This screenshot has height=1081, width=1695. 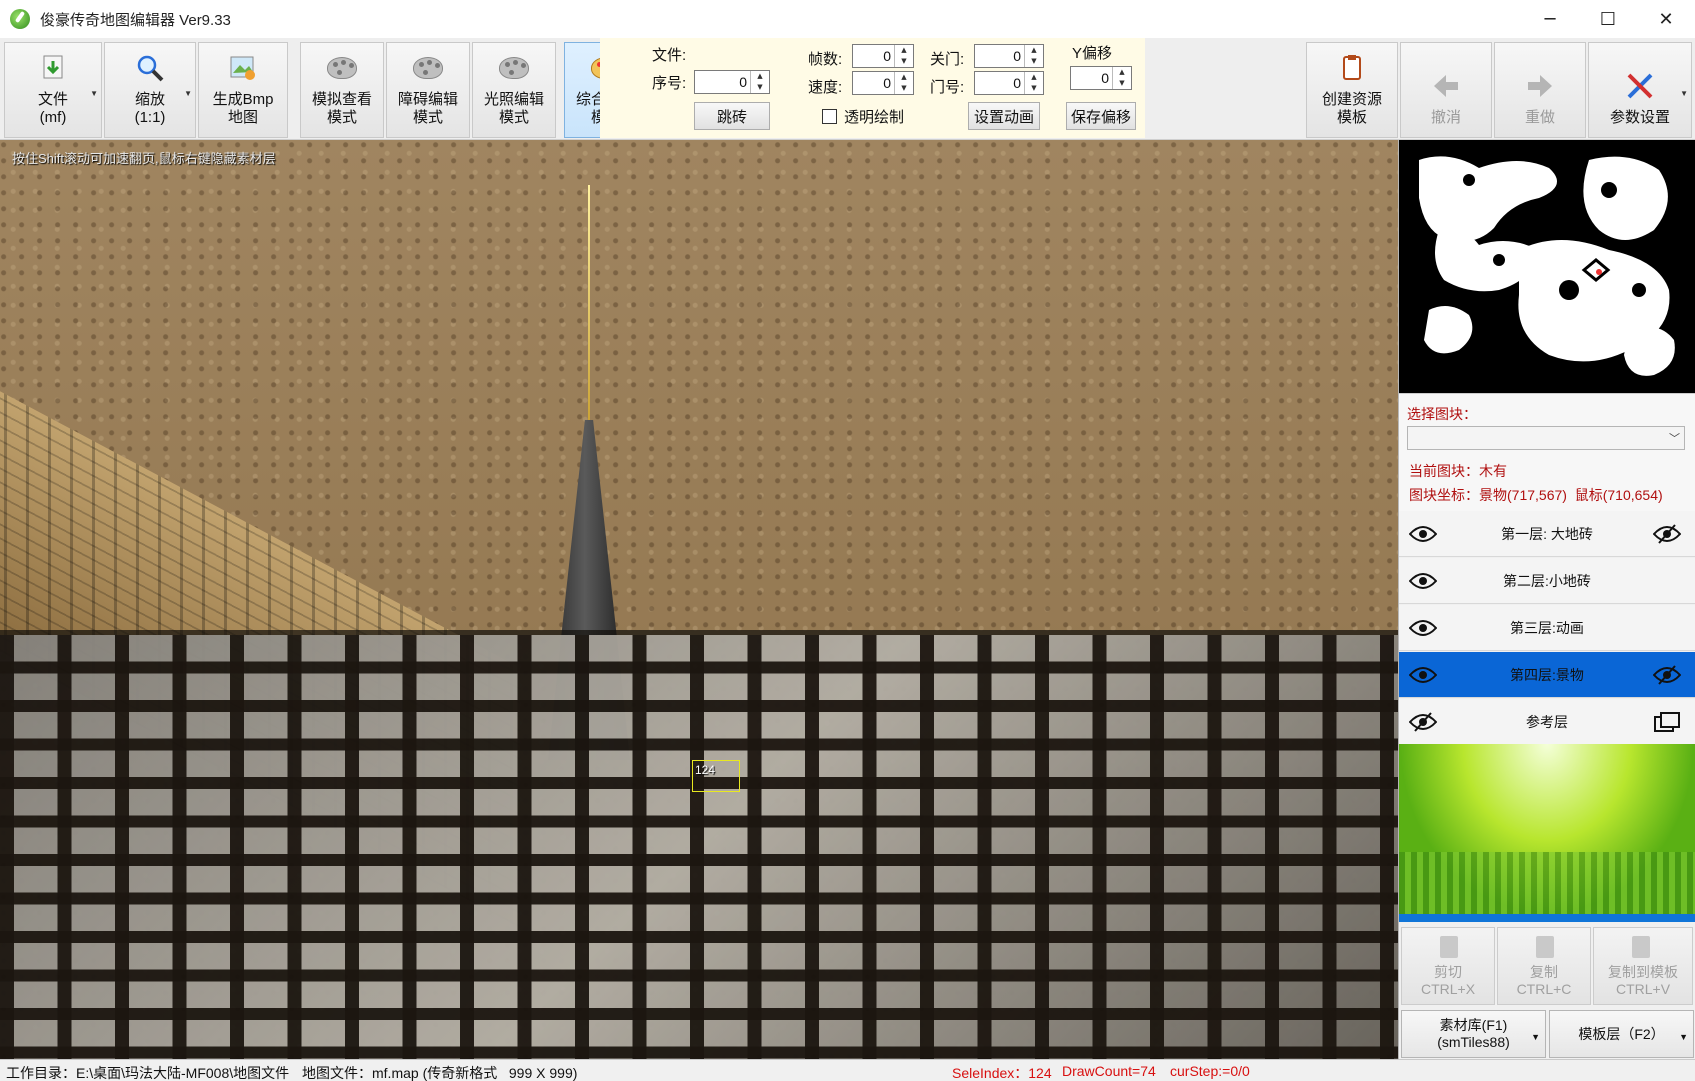 What do you see at coordinates (847, 19) in the screenshot?
I see `title-bar: 俊豪传奇地图编辑器 Ver9.33 ─ ☐ ✕` at bounding box center [847, 19].